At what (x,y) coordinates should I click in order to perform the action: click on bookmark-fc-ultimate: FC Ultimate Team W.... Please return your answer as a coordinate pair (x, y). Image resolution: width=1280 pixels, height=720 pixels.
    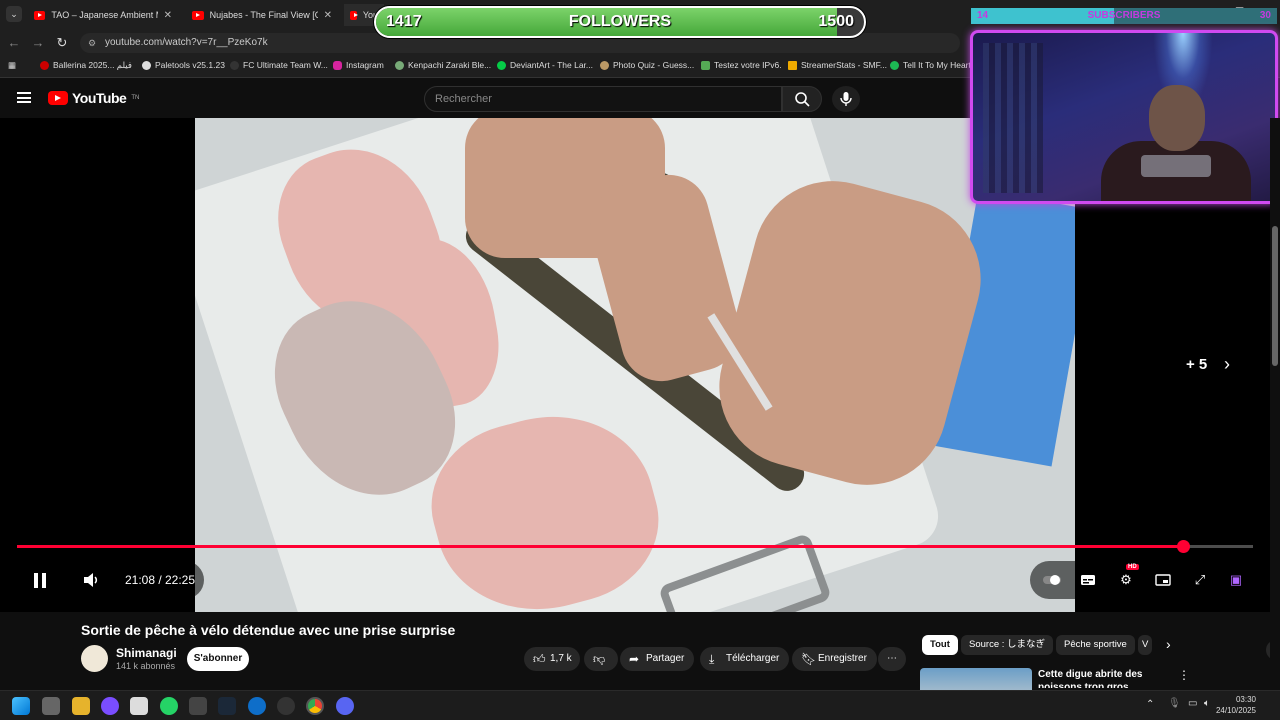
    Looking at the image, I should click on (279, 65).